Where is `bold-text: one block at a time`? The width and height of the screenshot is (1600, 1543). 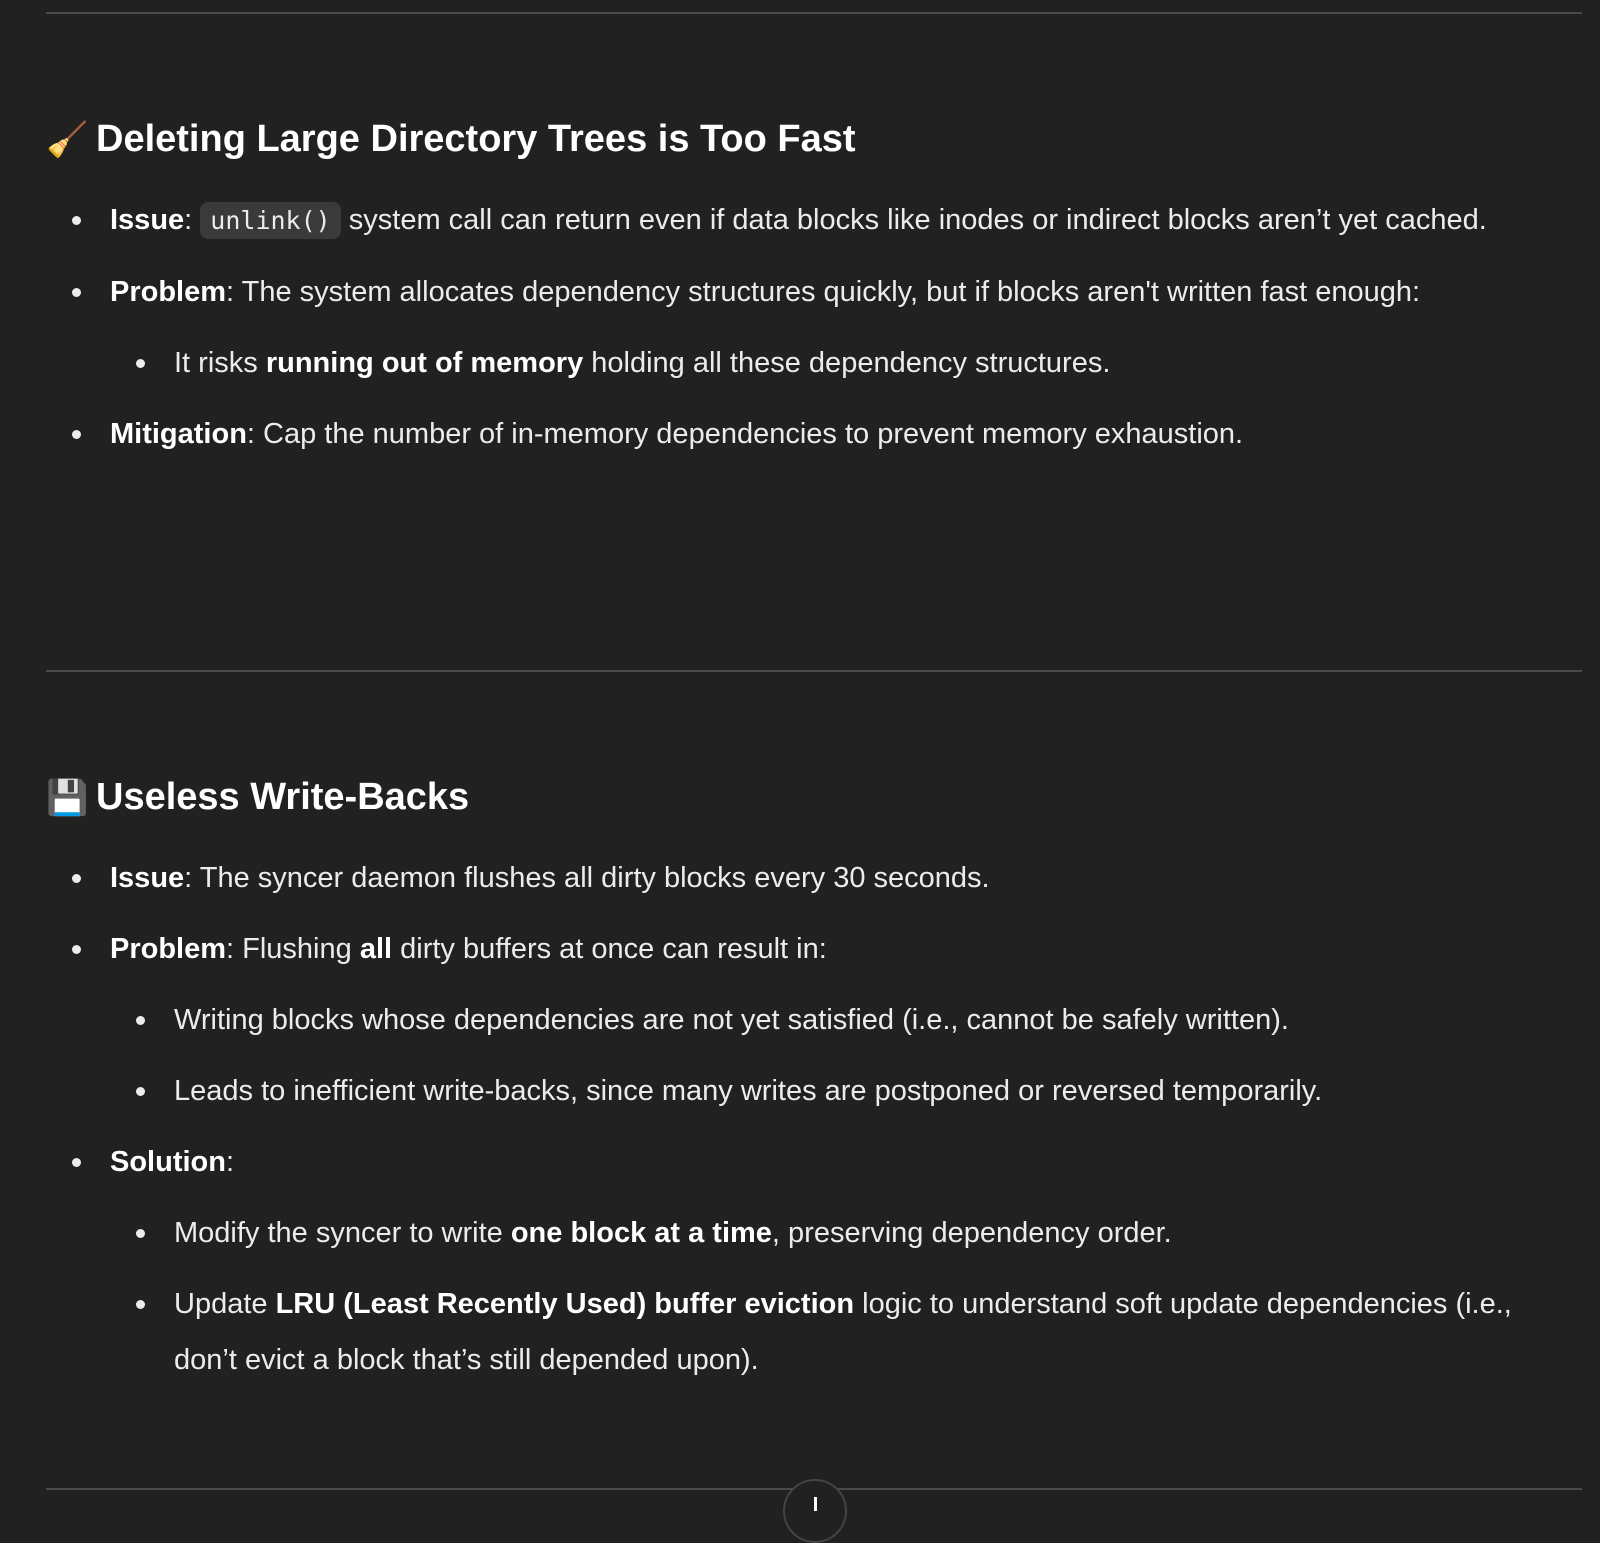
bold-text: one block at a time is located at coordinates (641, 1233).